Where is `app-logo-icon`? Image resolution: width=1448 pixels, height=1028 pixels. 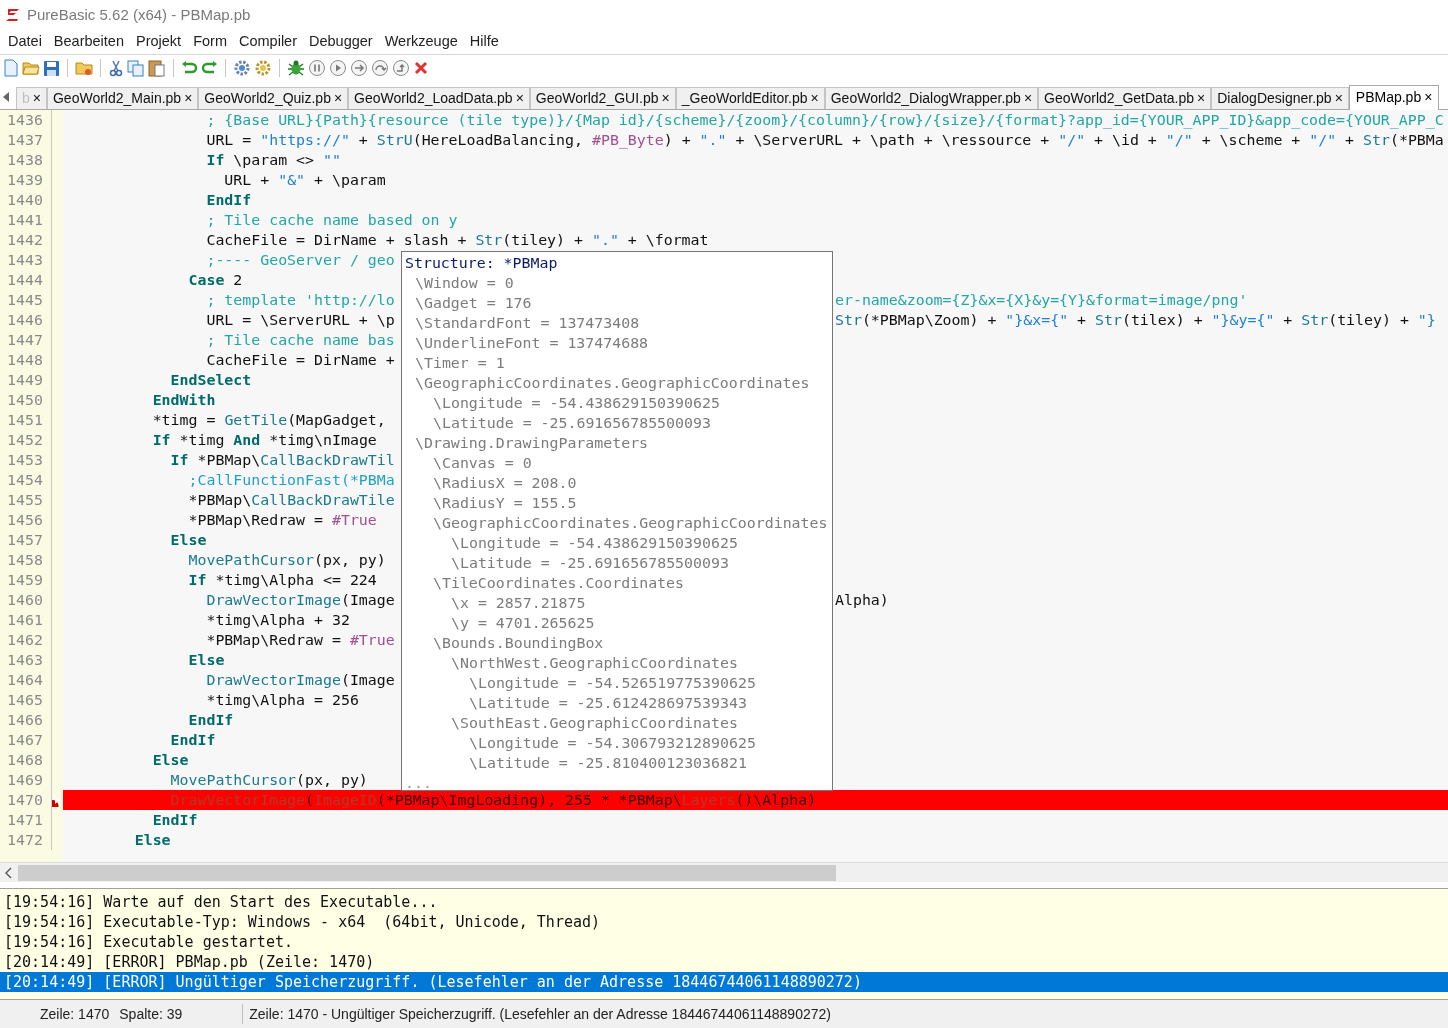 app-logo-icon is located at coordinates (13, 15).